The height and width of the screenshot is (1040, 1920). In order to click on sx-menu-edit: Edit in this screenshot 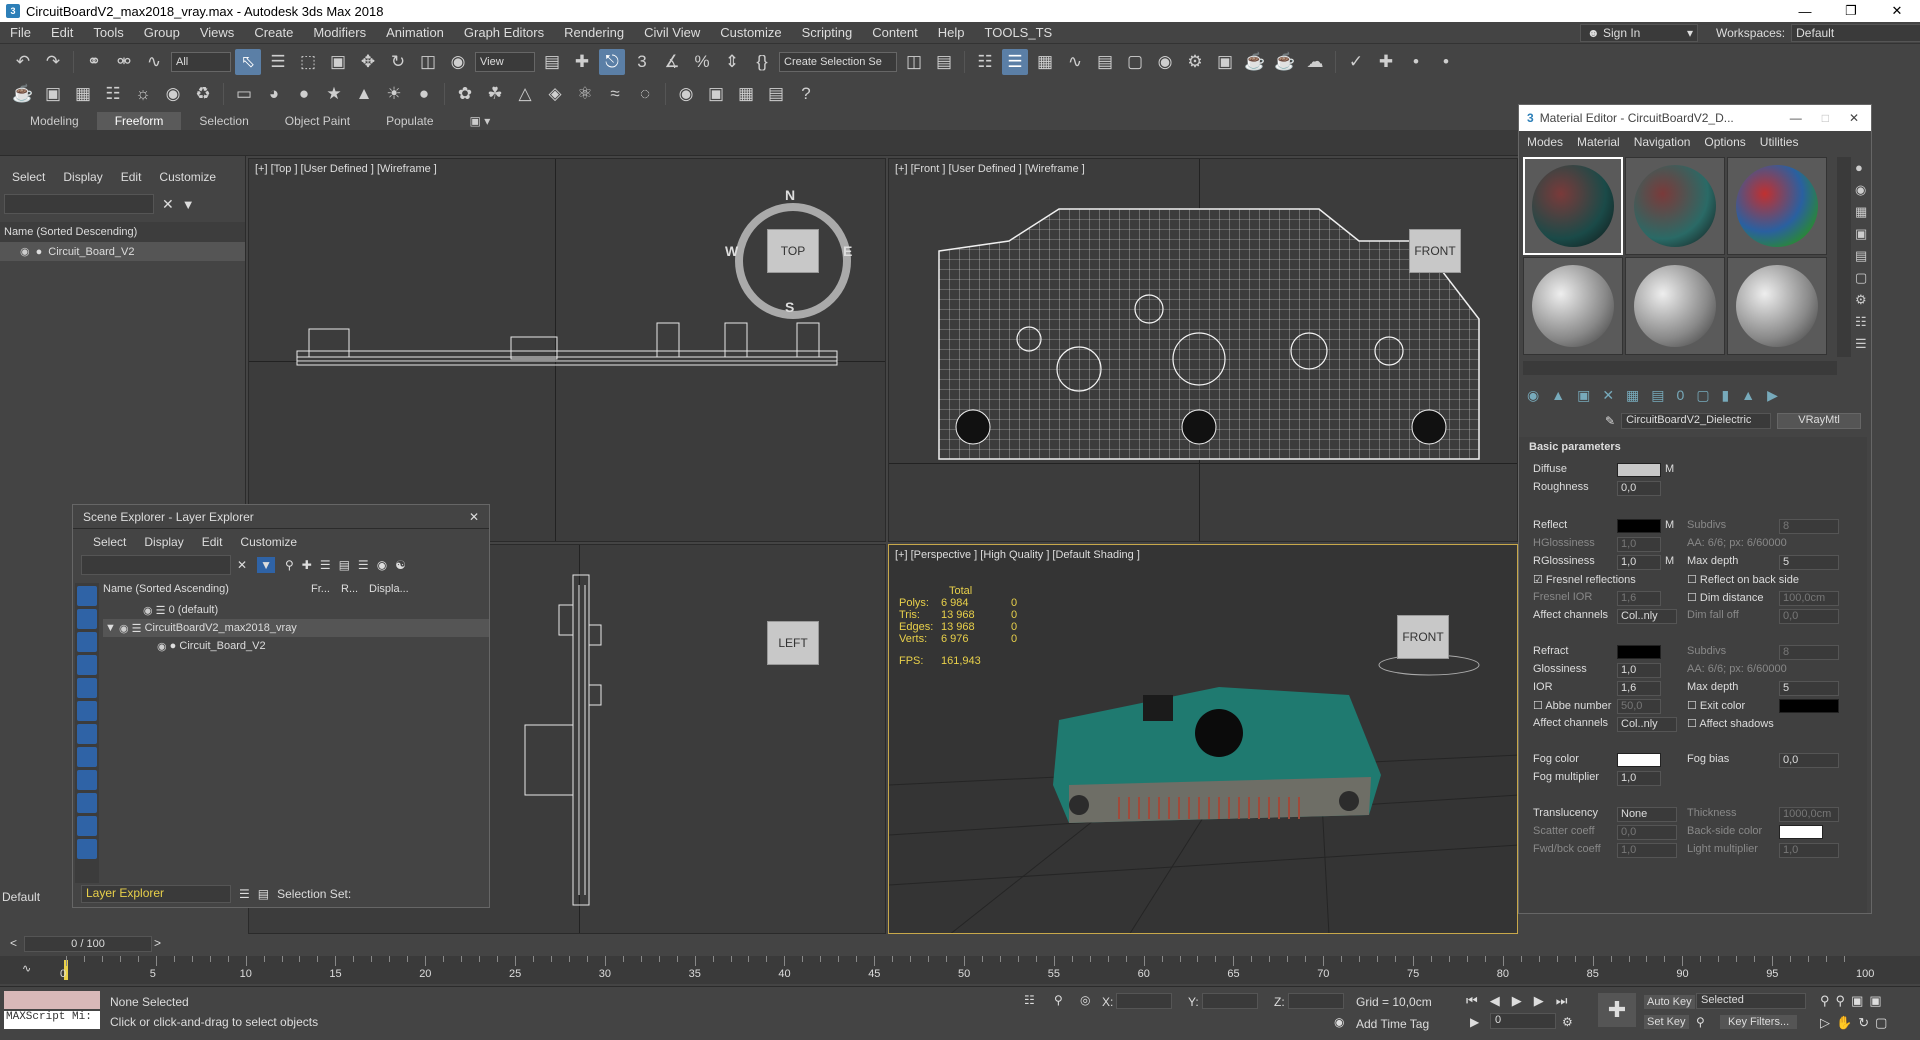, I will do `click(212, 542)`.